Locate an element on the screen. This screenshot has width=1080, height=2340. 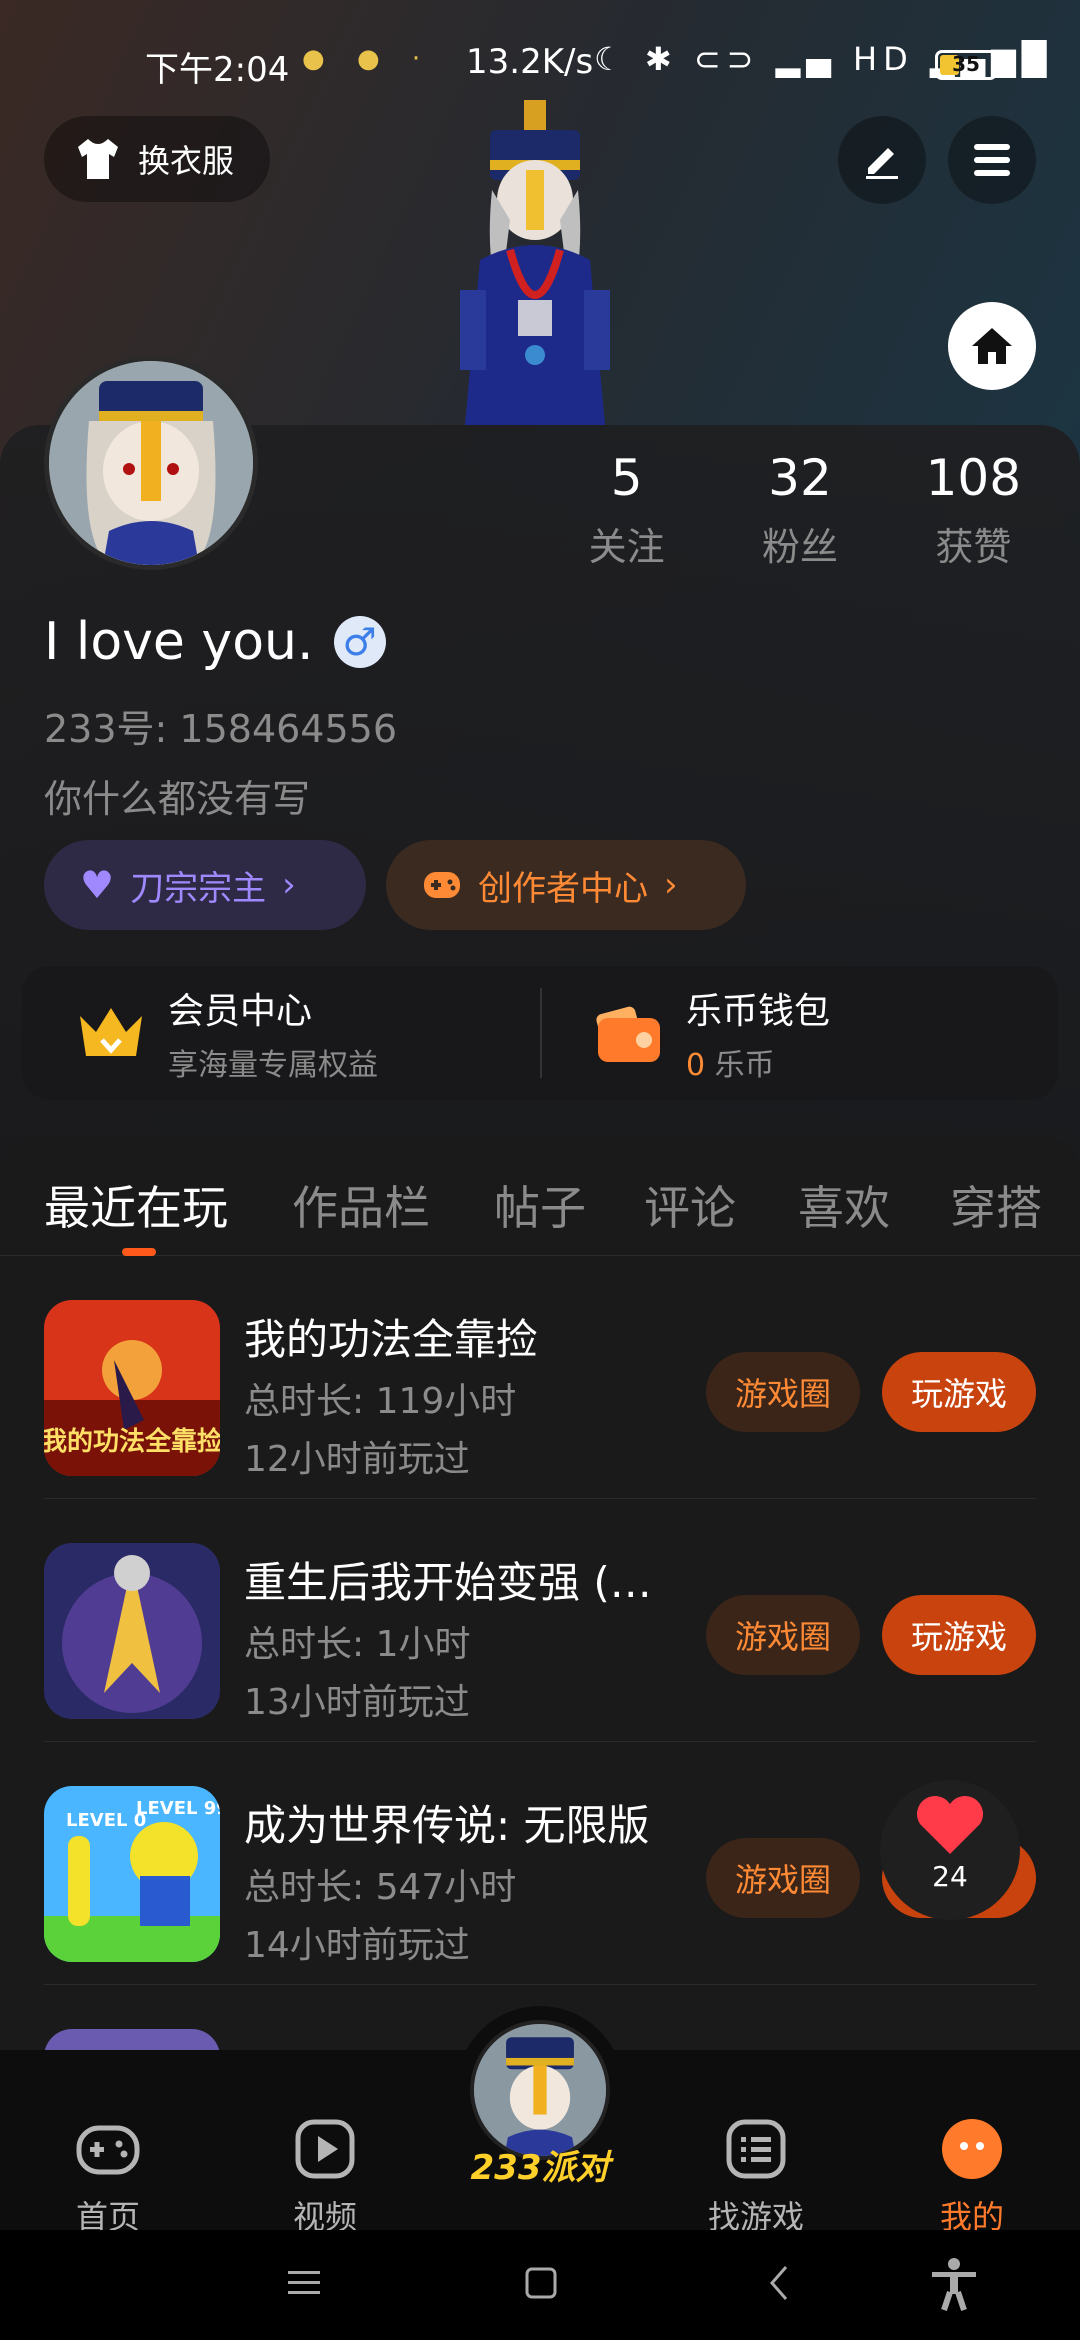
play-icon is located at coordinates (325, 2149).